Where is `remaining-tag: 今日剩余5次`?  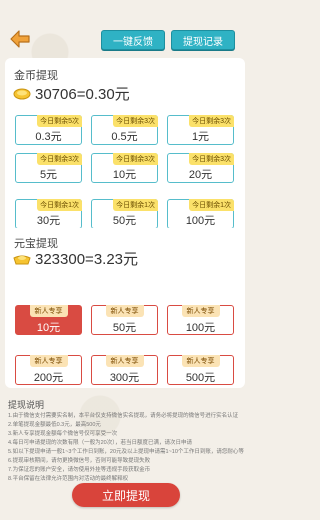
remaining-tag: 今日剩余5次 is located at coordinates (59, 121).